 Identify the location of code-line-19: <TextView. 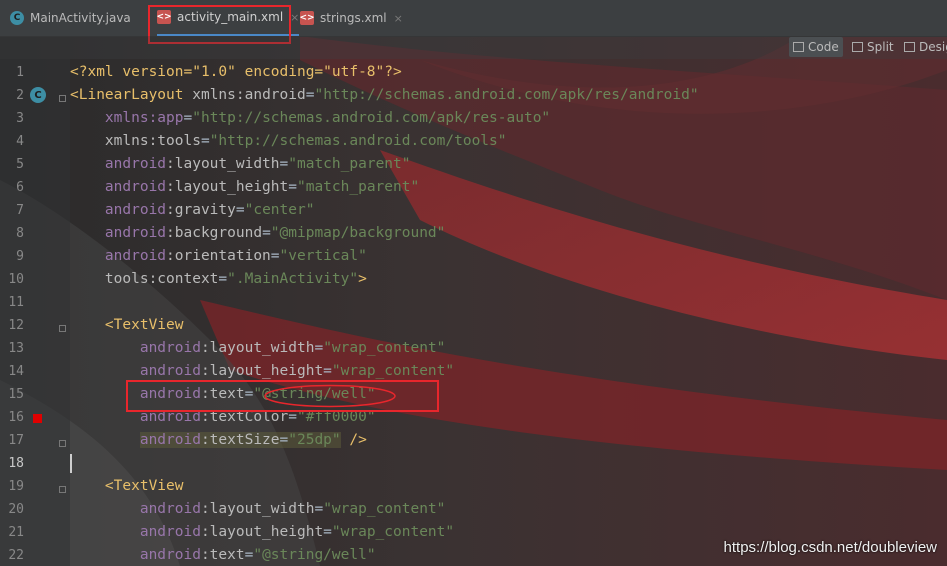
(127, 486).